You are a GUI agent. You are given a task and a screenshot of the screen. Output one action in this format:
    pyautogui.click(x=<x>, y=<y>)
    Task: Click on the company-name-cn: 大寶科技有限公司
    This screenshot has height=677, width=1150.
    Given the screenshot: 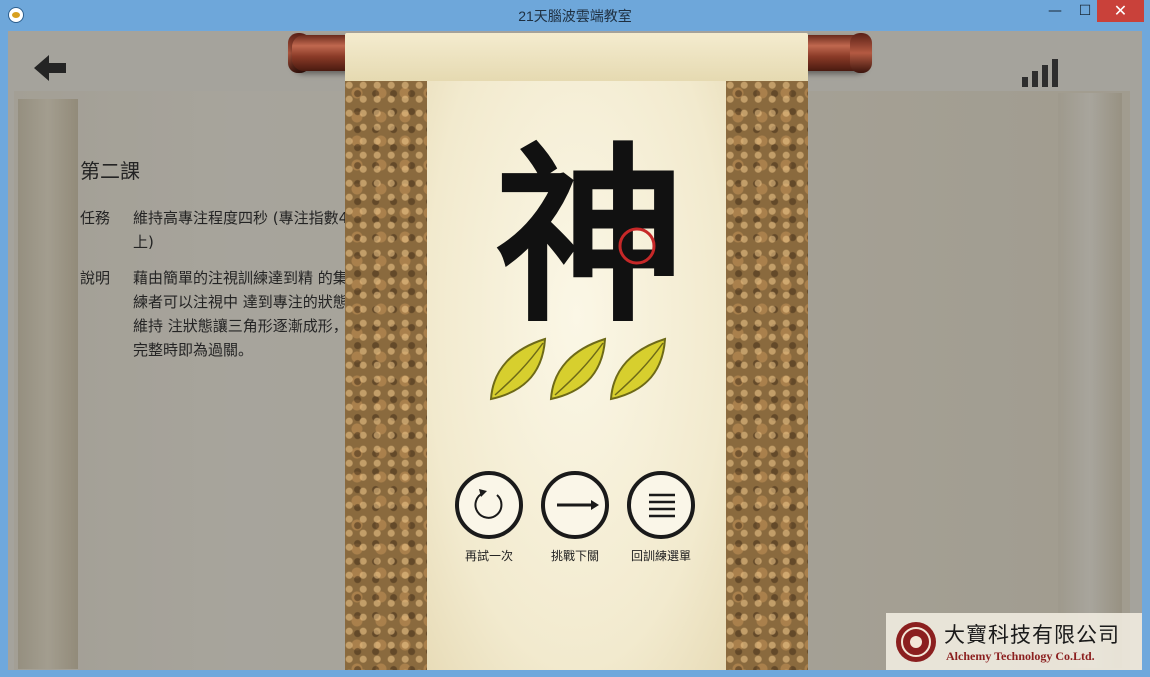 What is the action you would take?
    pyautogui.click(x=1032, y=635)
    